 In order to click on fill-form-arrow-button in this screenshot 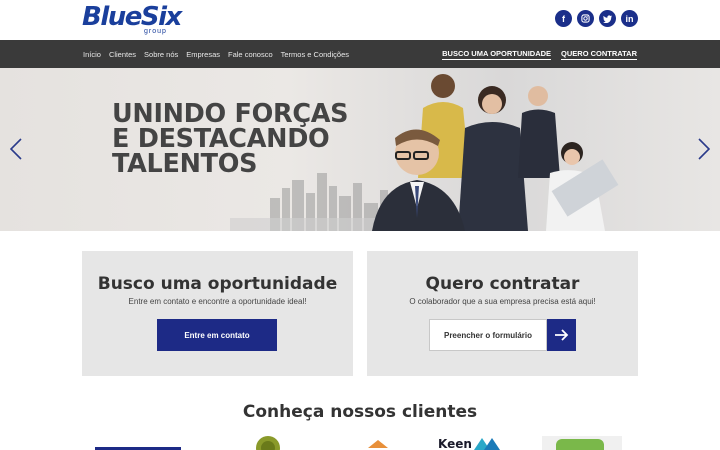, I will do `click(561, 335)`.